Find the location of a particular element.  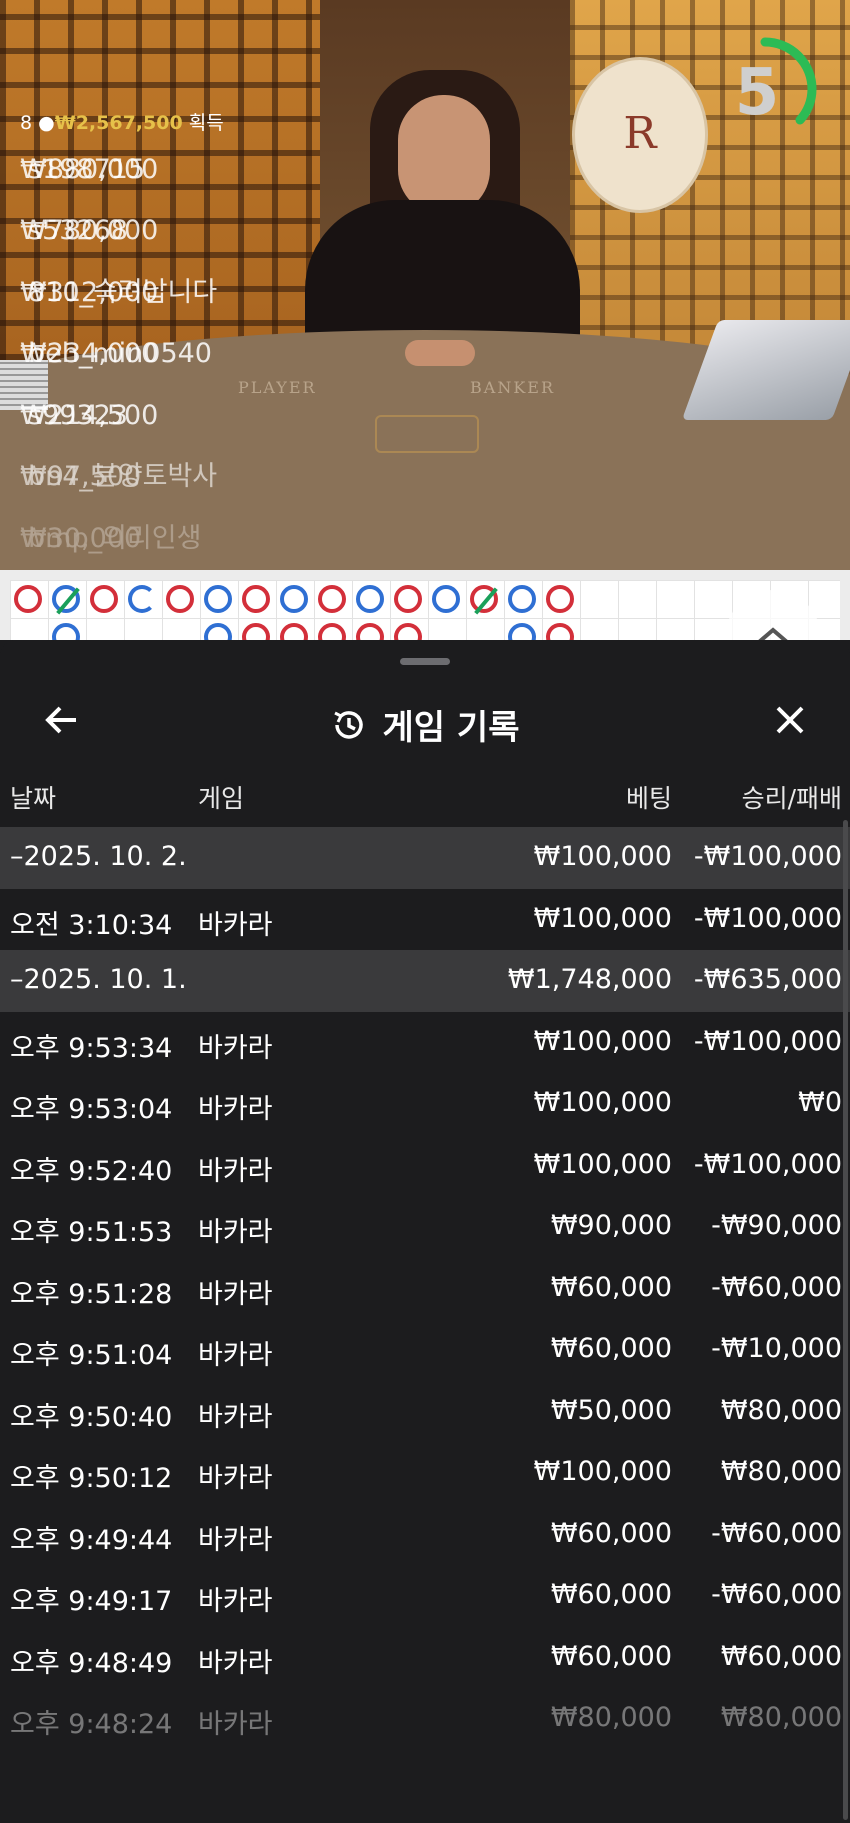

close-icon is located at coordinates (790, 720).